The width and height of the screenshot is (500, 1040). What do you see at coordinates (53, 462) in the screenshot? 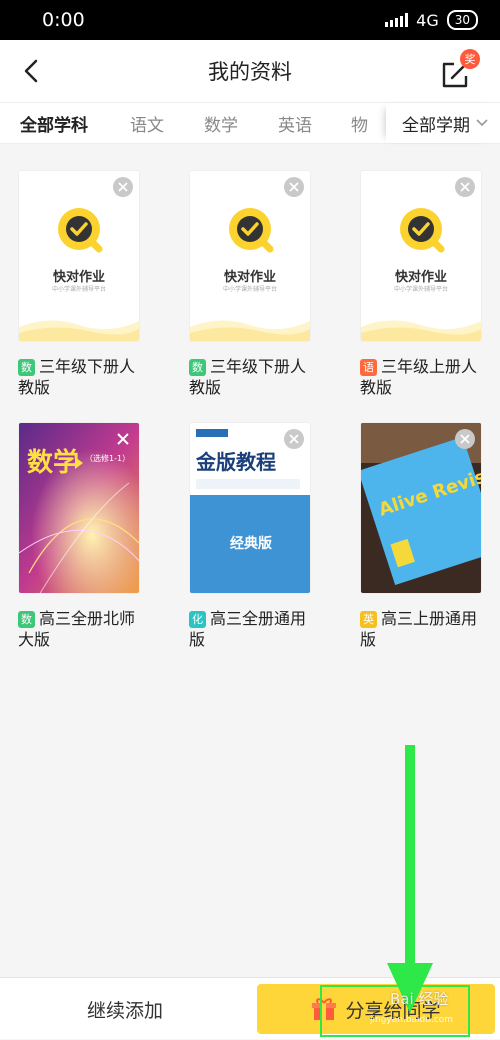
I see `cover-title: 数学` at bounding box center [53, 462].